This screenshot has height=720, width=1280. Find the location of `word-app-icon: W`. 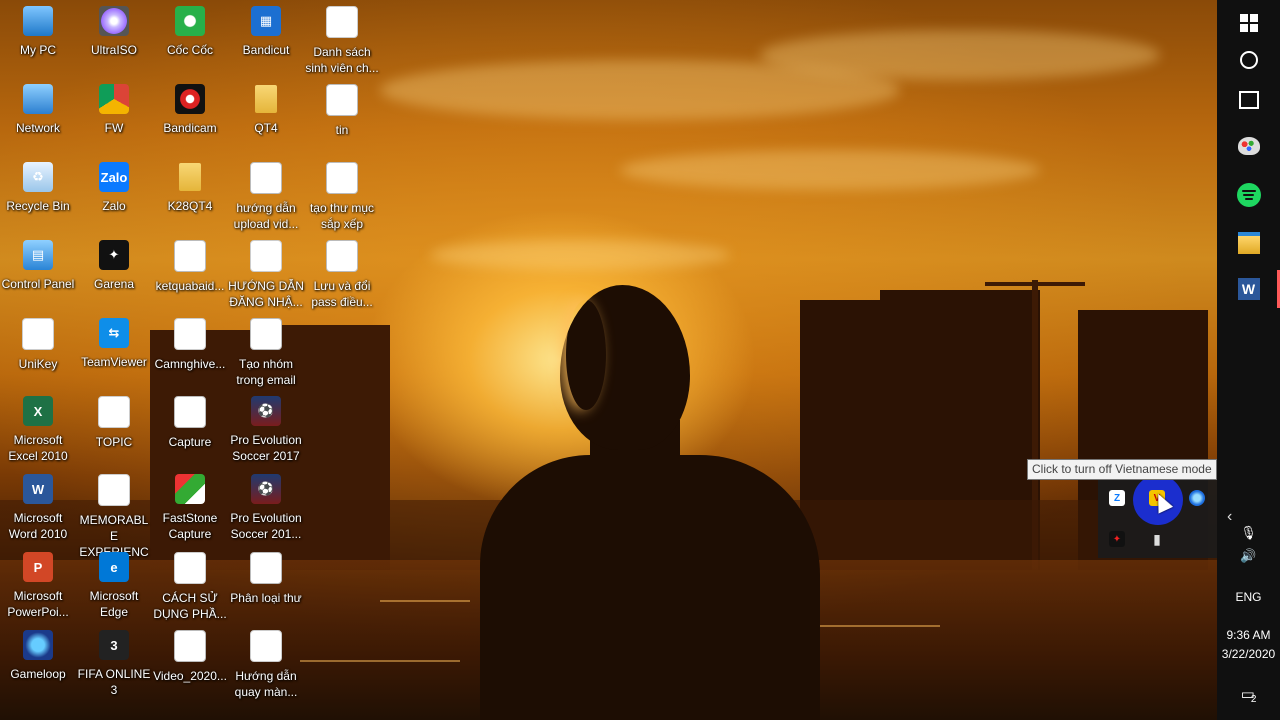

word-app-icon: W is located at coordinates (38, 489).